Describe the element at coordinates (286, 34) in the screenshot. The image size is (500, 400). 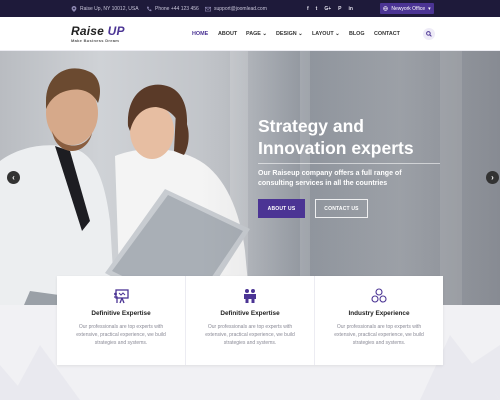
I see `nav-item-design-label: DESIGN` at that location.